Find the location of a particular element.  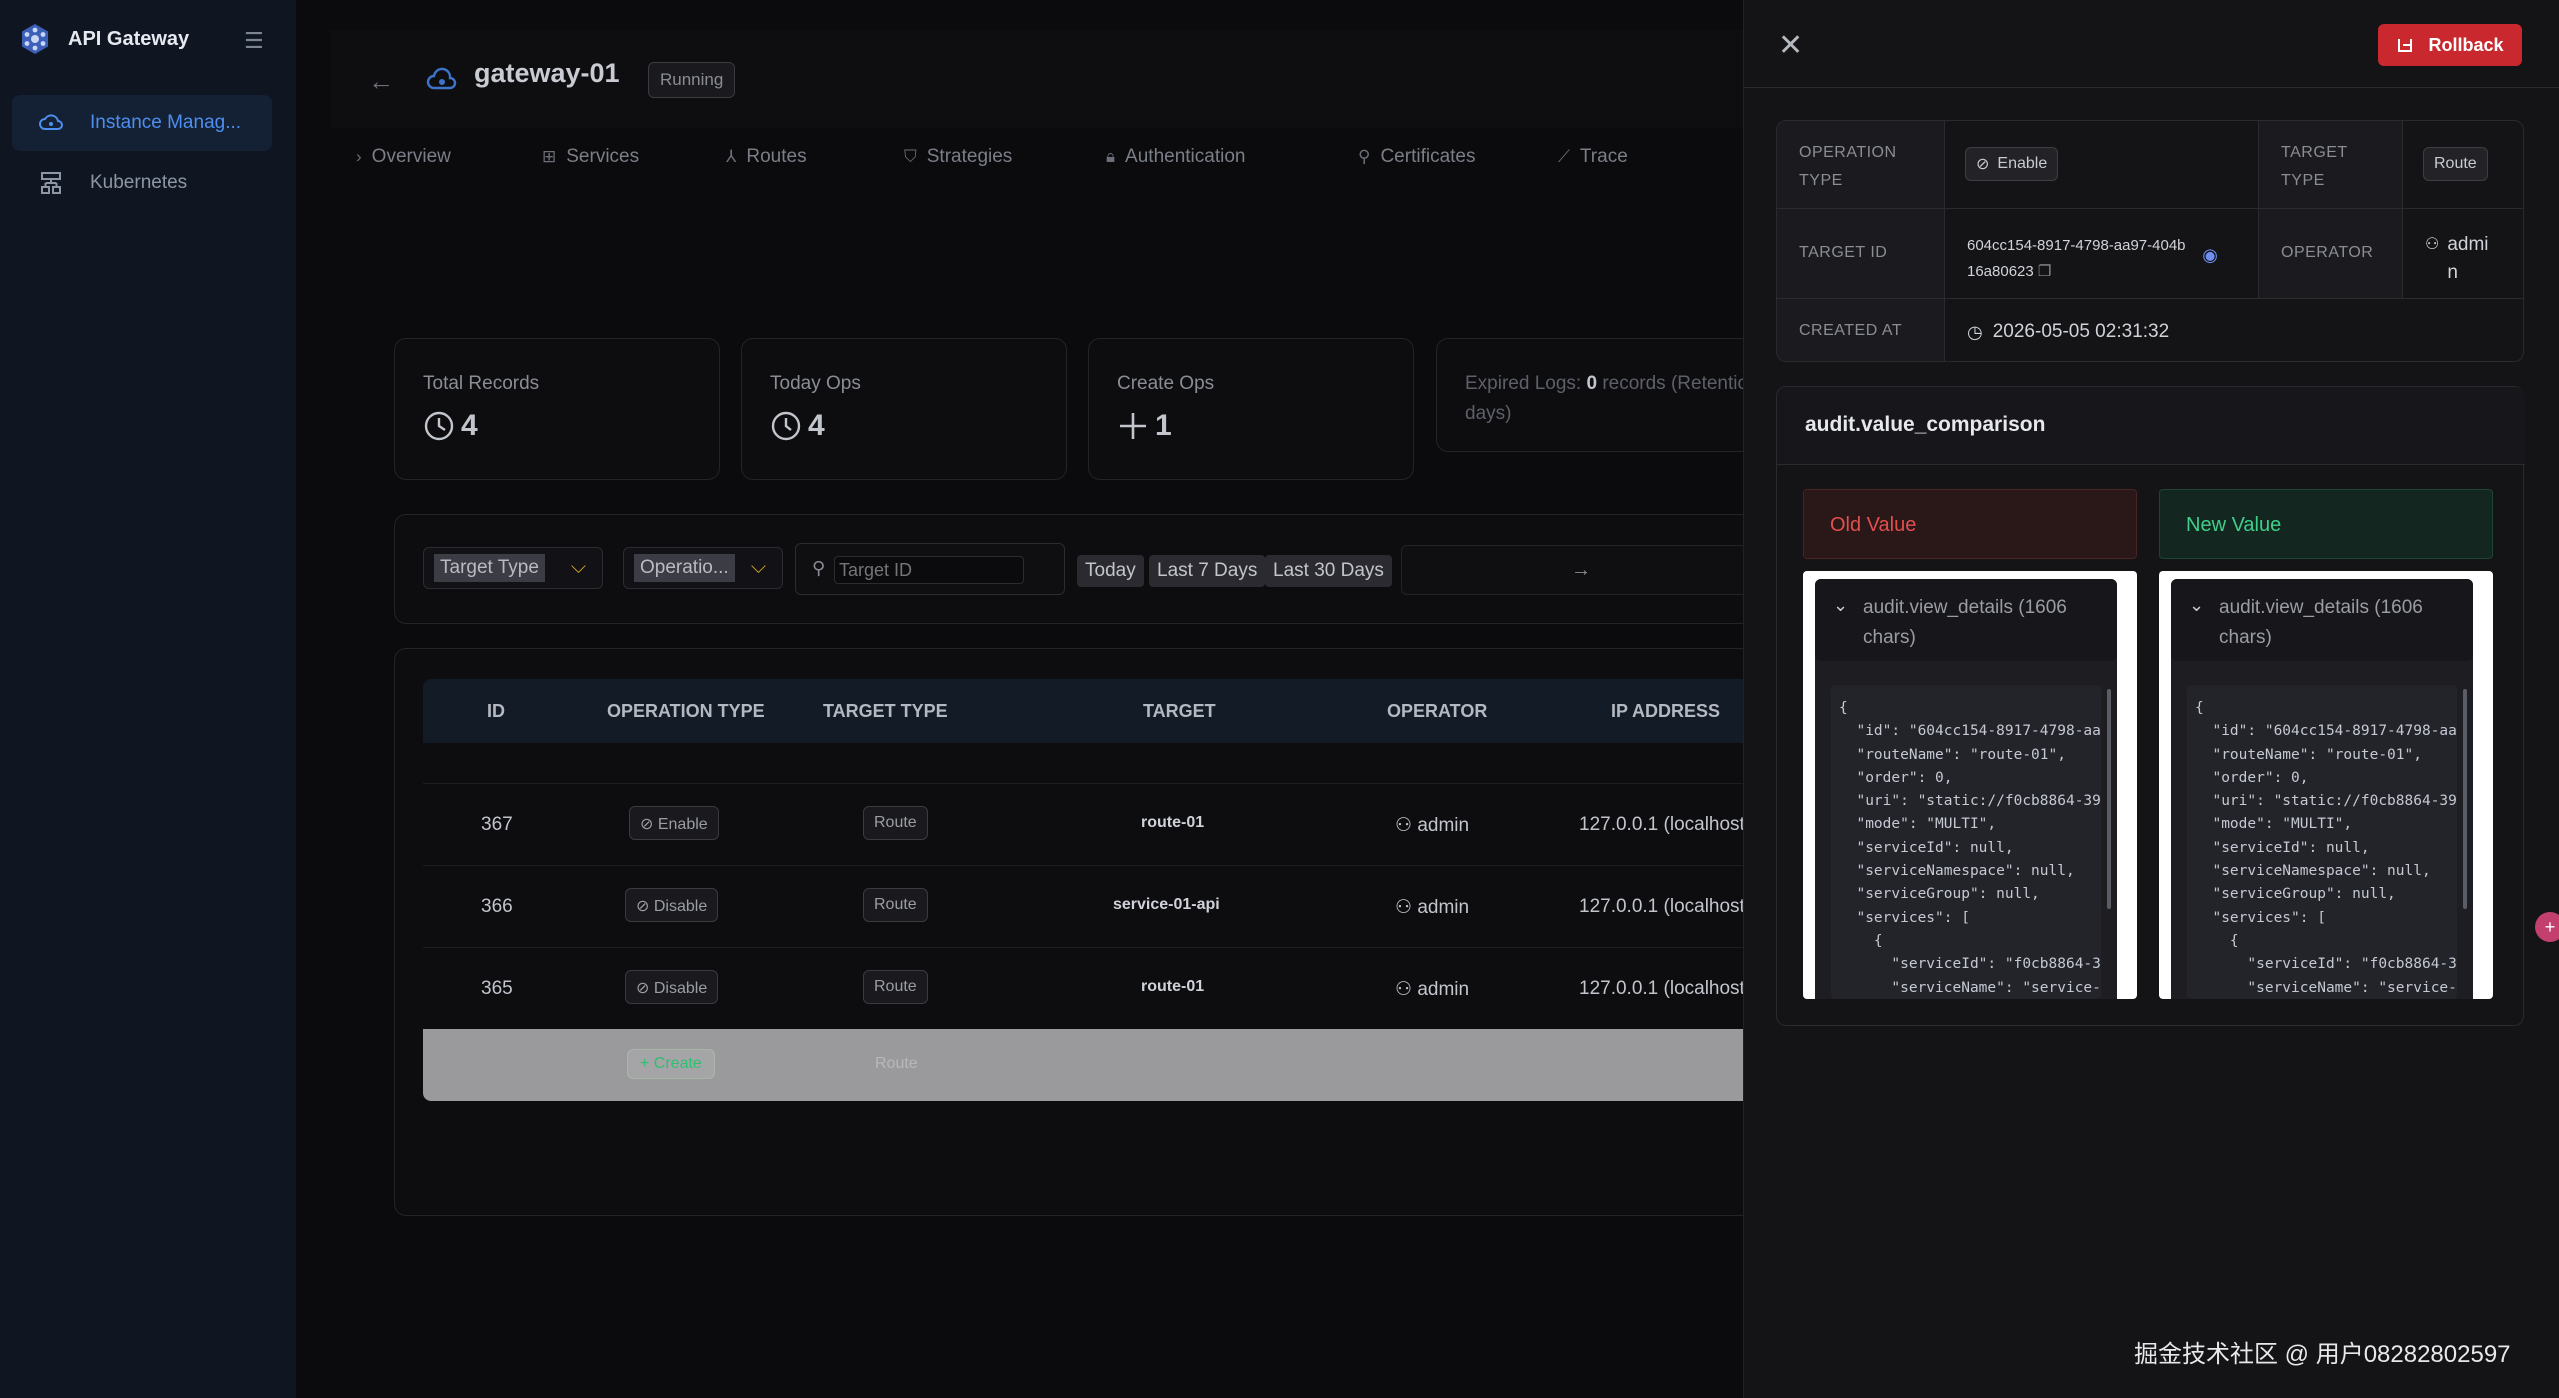

user-icon: ⚇ is located at coordinates (2432, 244).